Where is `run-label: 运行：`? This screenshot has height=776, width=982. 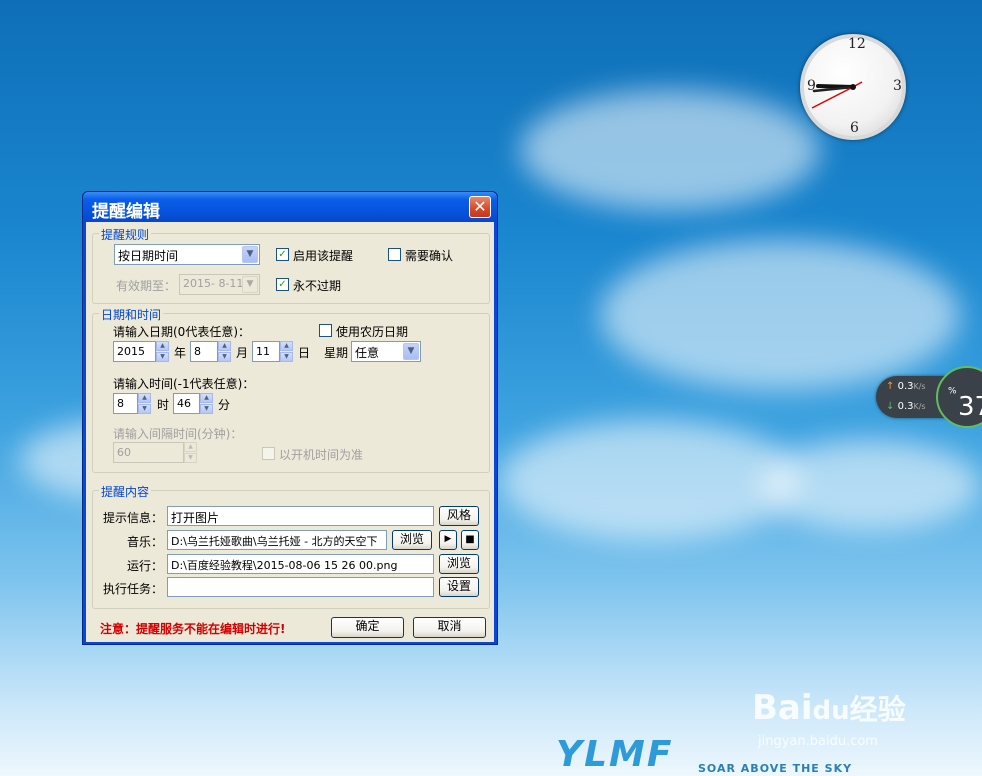
run-label: 运行： is located at coordinates (145, 566).